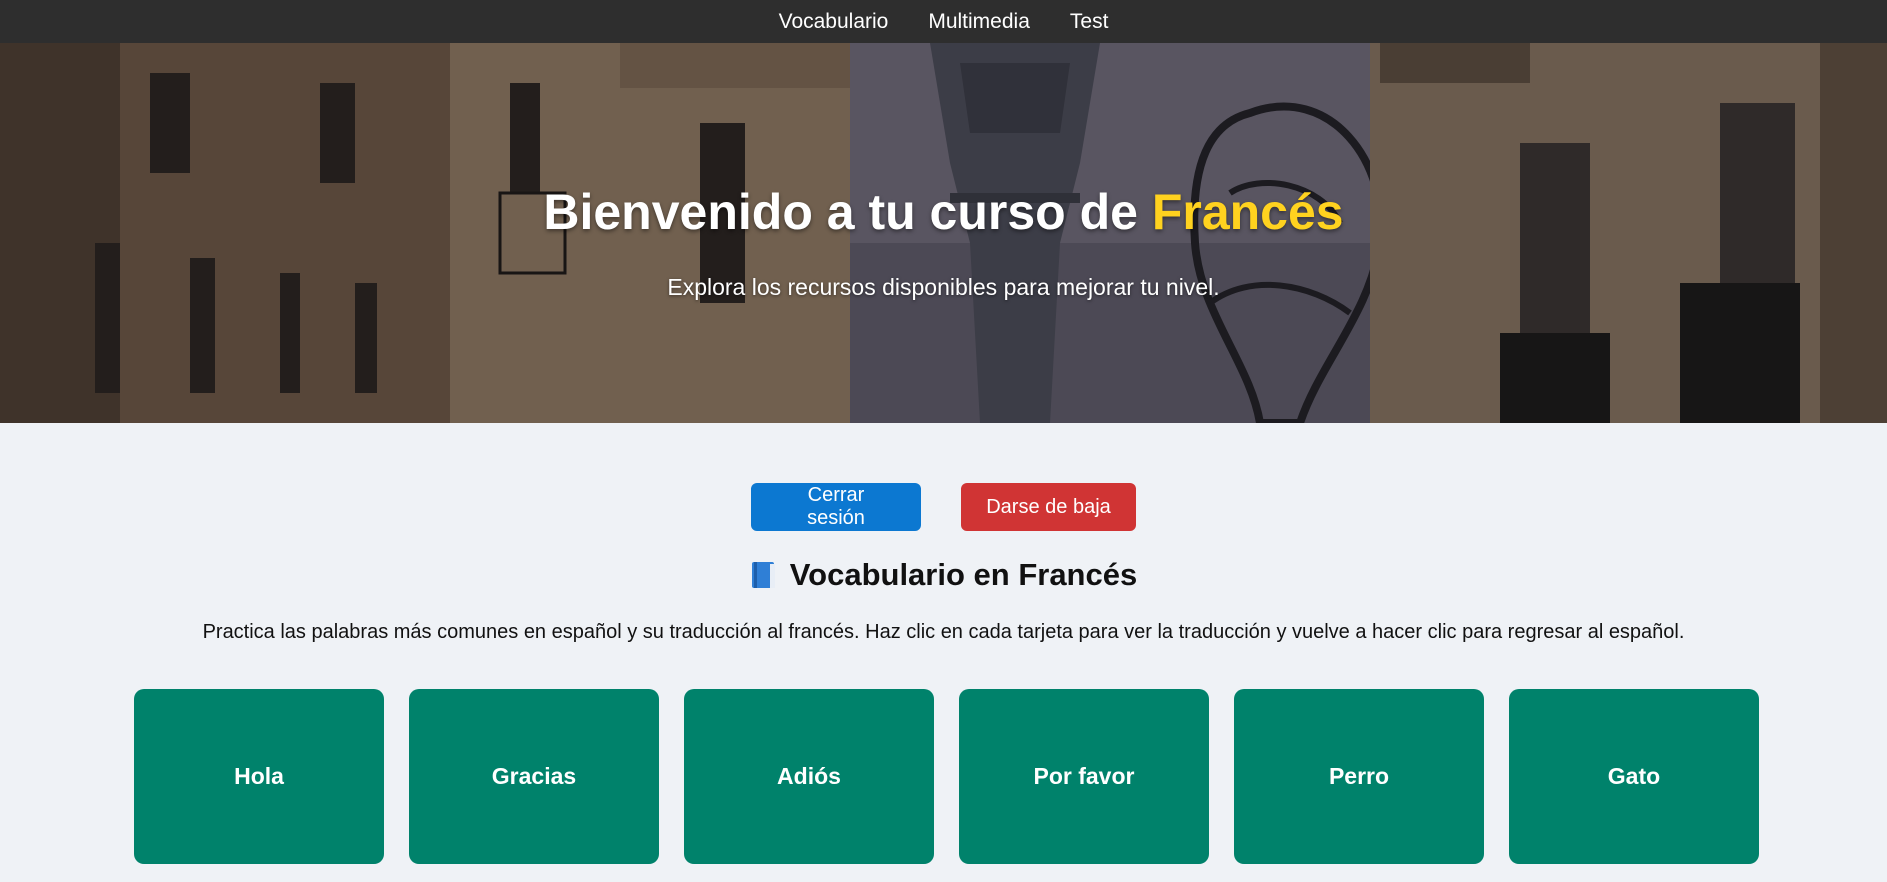  Describe the element at coordinates (963, 574) in the screenshot. I see `section-title-text: Vocabulario en Francés` at that location.